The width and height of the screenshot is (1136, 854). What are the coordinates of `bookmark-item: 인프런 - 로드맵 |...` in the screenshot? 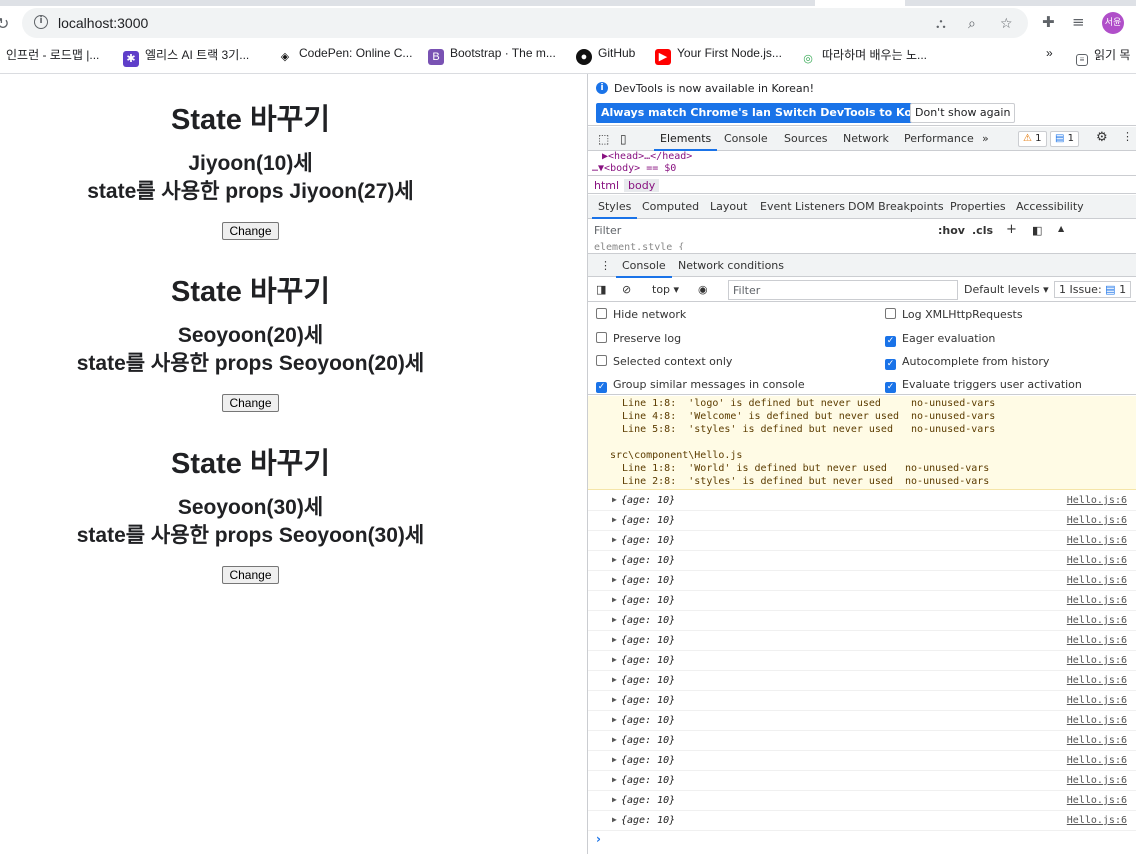 It's located at (52, 54).